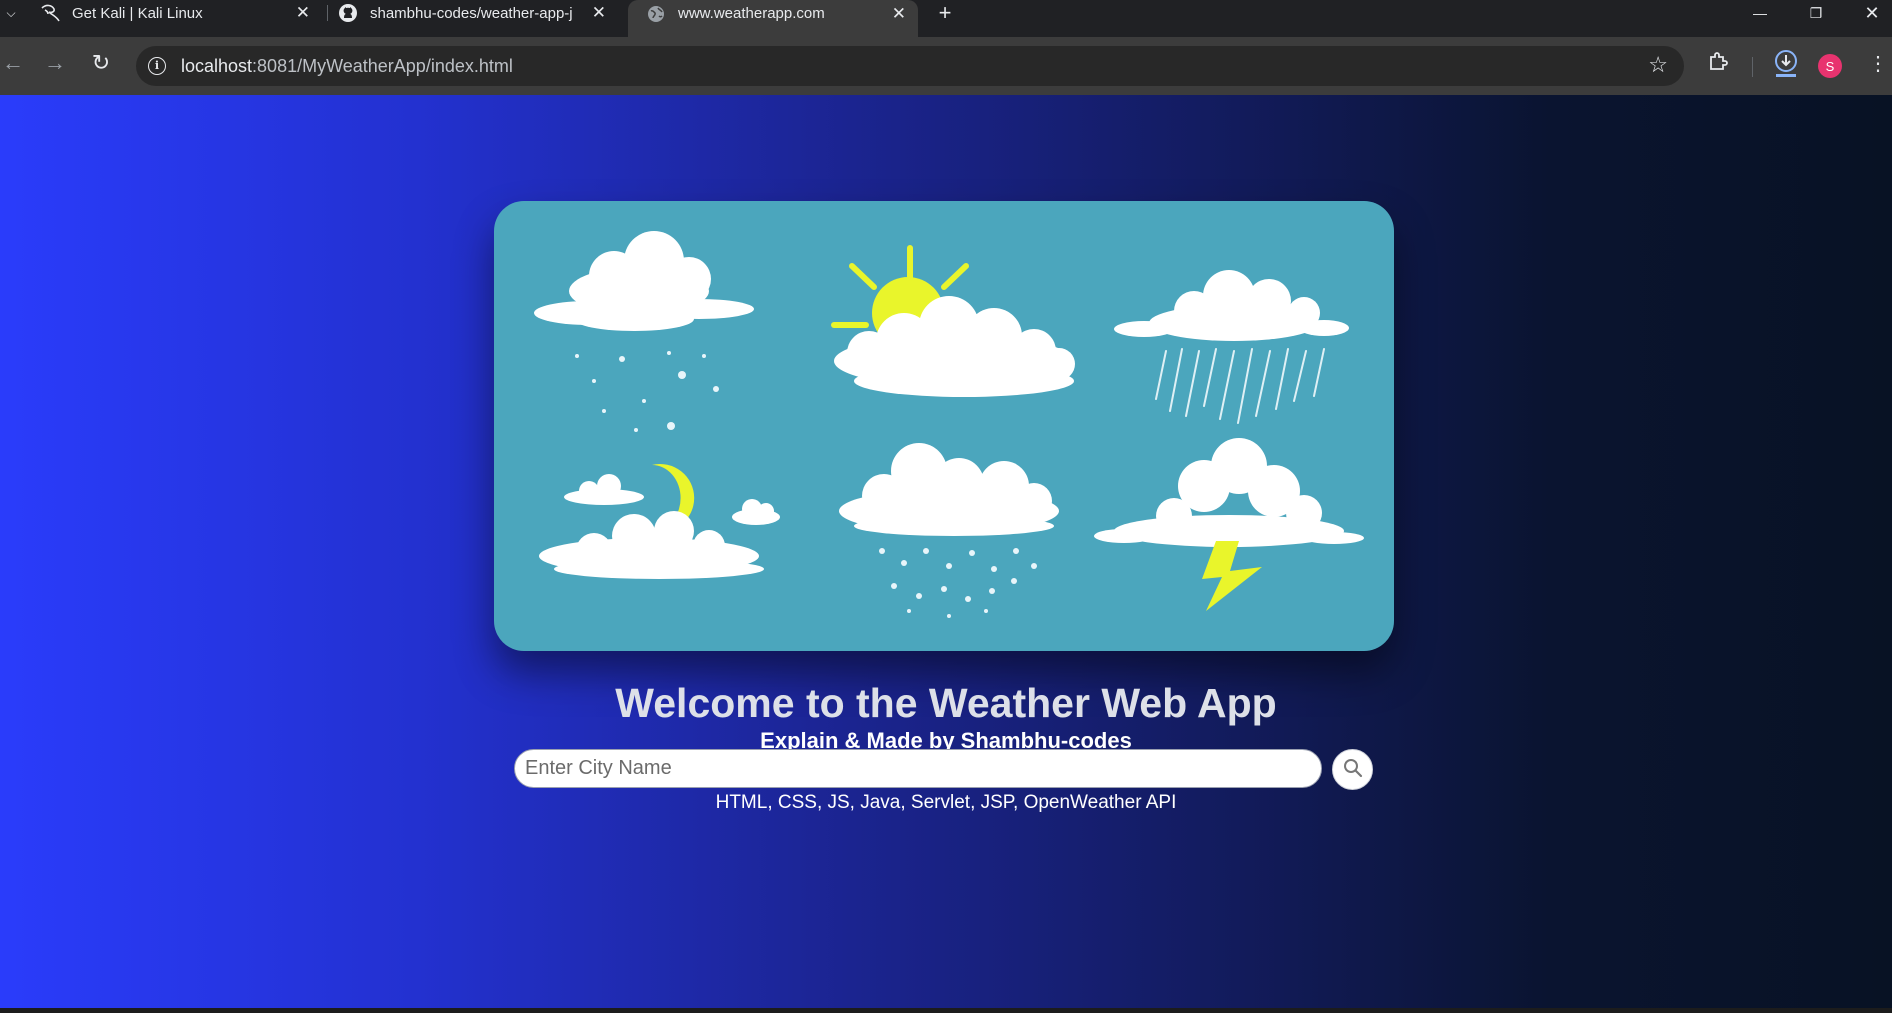 This screenshot has width=1892, height=1013. Describe the element at coordinates (348, 13) in the screenshot. I see `github-icon` at that location.